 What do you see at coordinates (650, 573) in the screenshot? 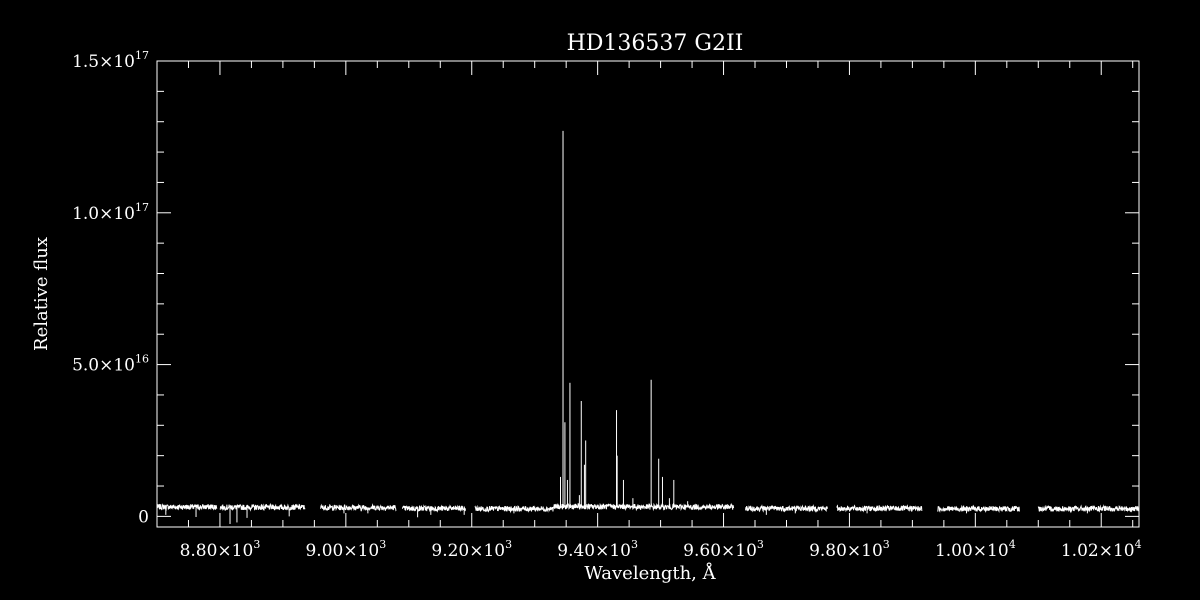
I see `x-axis-label: Wavelength, Å` at bounding box center [650, 573].